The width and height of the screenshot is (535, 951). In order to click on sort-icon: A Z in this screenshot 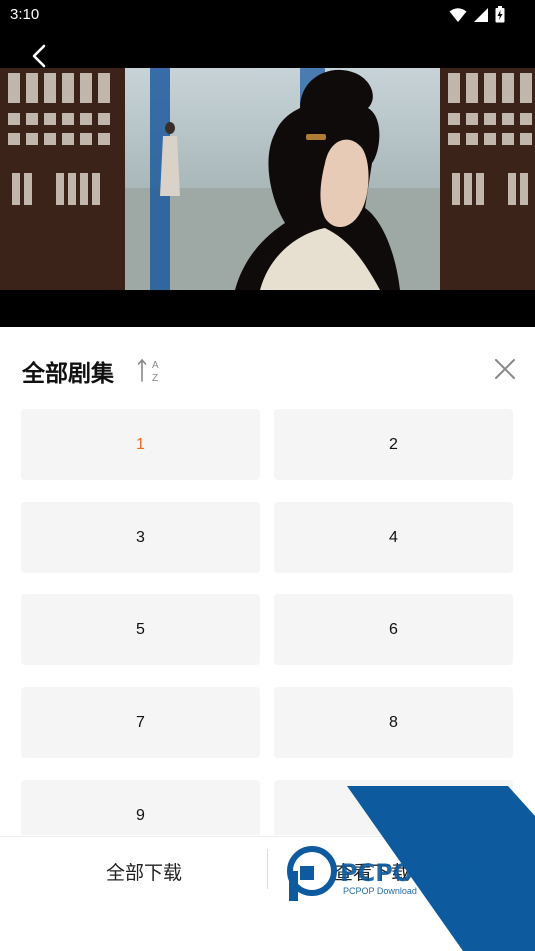, I will do `click(149, 370)`.